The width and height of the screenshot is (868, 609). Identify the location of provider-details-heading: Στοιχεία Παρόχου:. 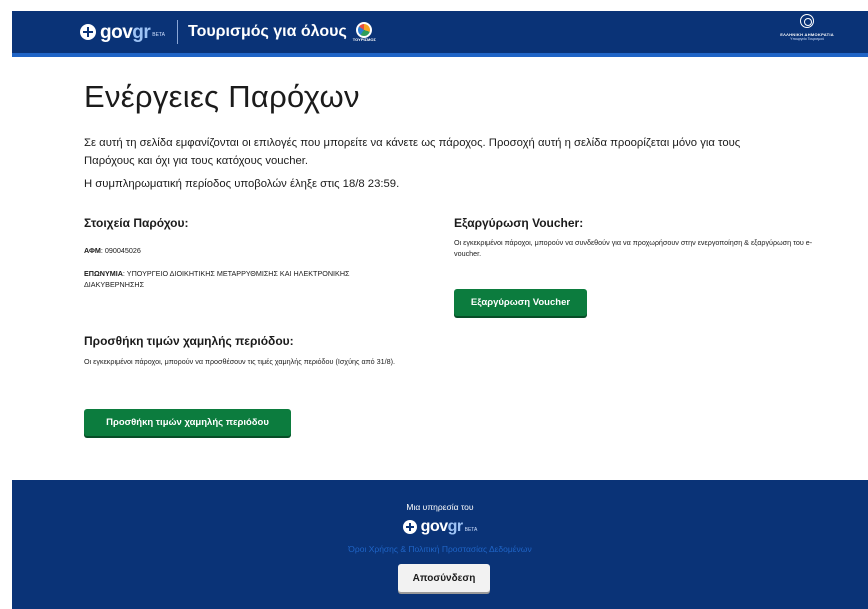
(136, 223).